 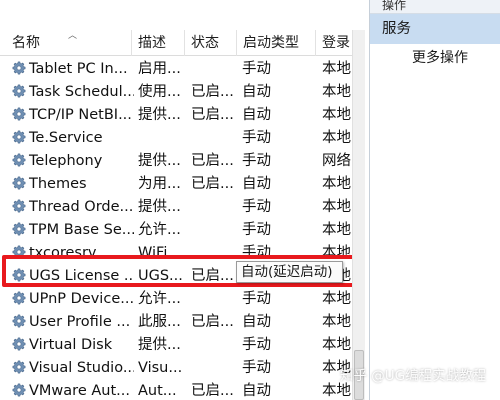 I want to click on sort-ascending-icon: ︿, so click(x=73, y=36).